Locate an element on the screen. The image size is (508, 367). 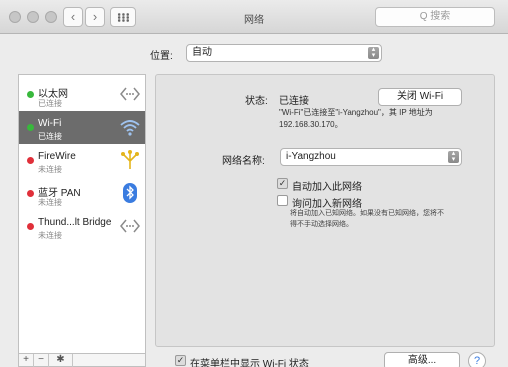
status-description-line2: 192.168.30.170。 is located at coordinates (311, 124).